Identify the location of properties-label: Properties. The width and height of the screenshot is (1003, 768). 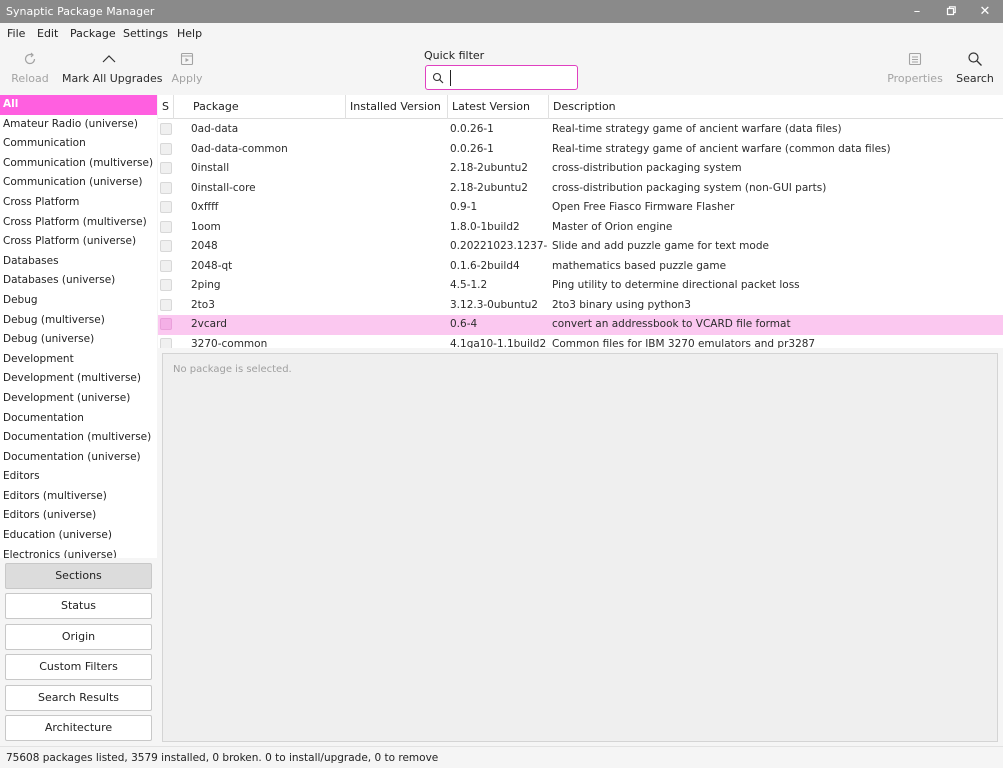
(915, 78).